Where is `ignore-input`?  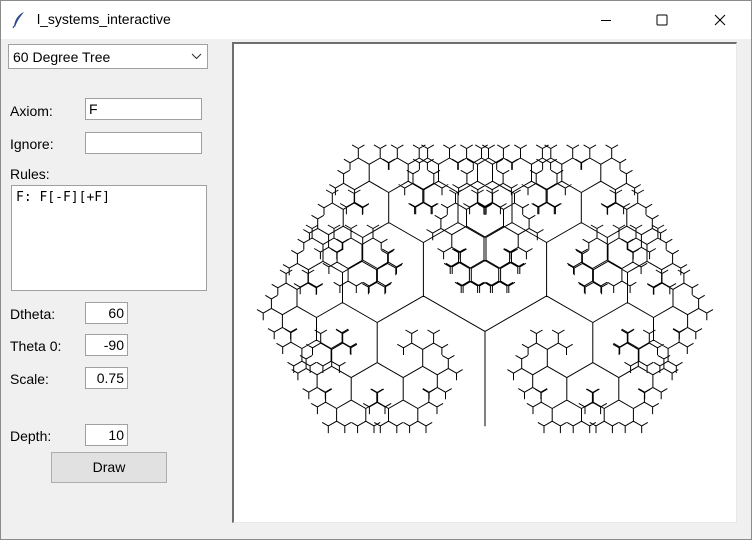 ignore-input is located at coordinates (143, 143).